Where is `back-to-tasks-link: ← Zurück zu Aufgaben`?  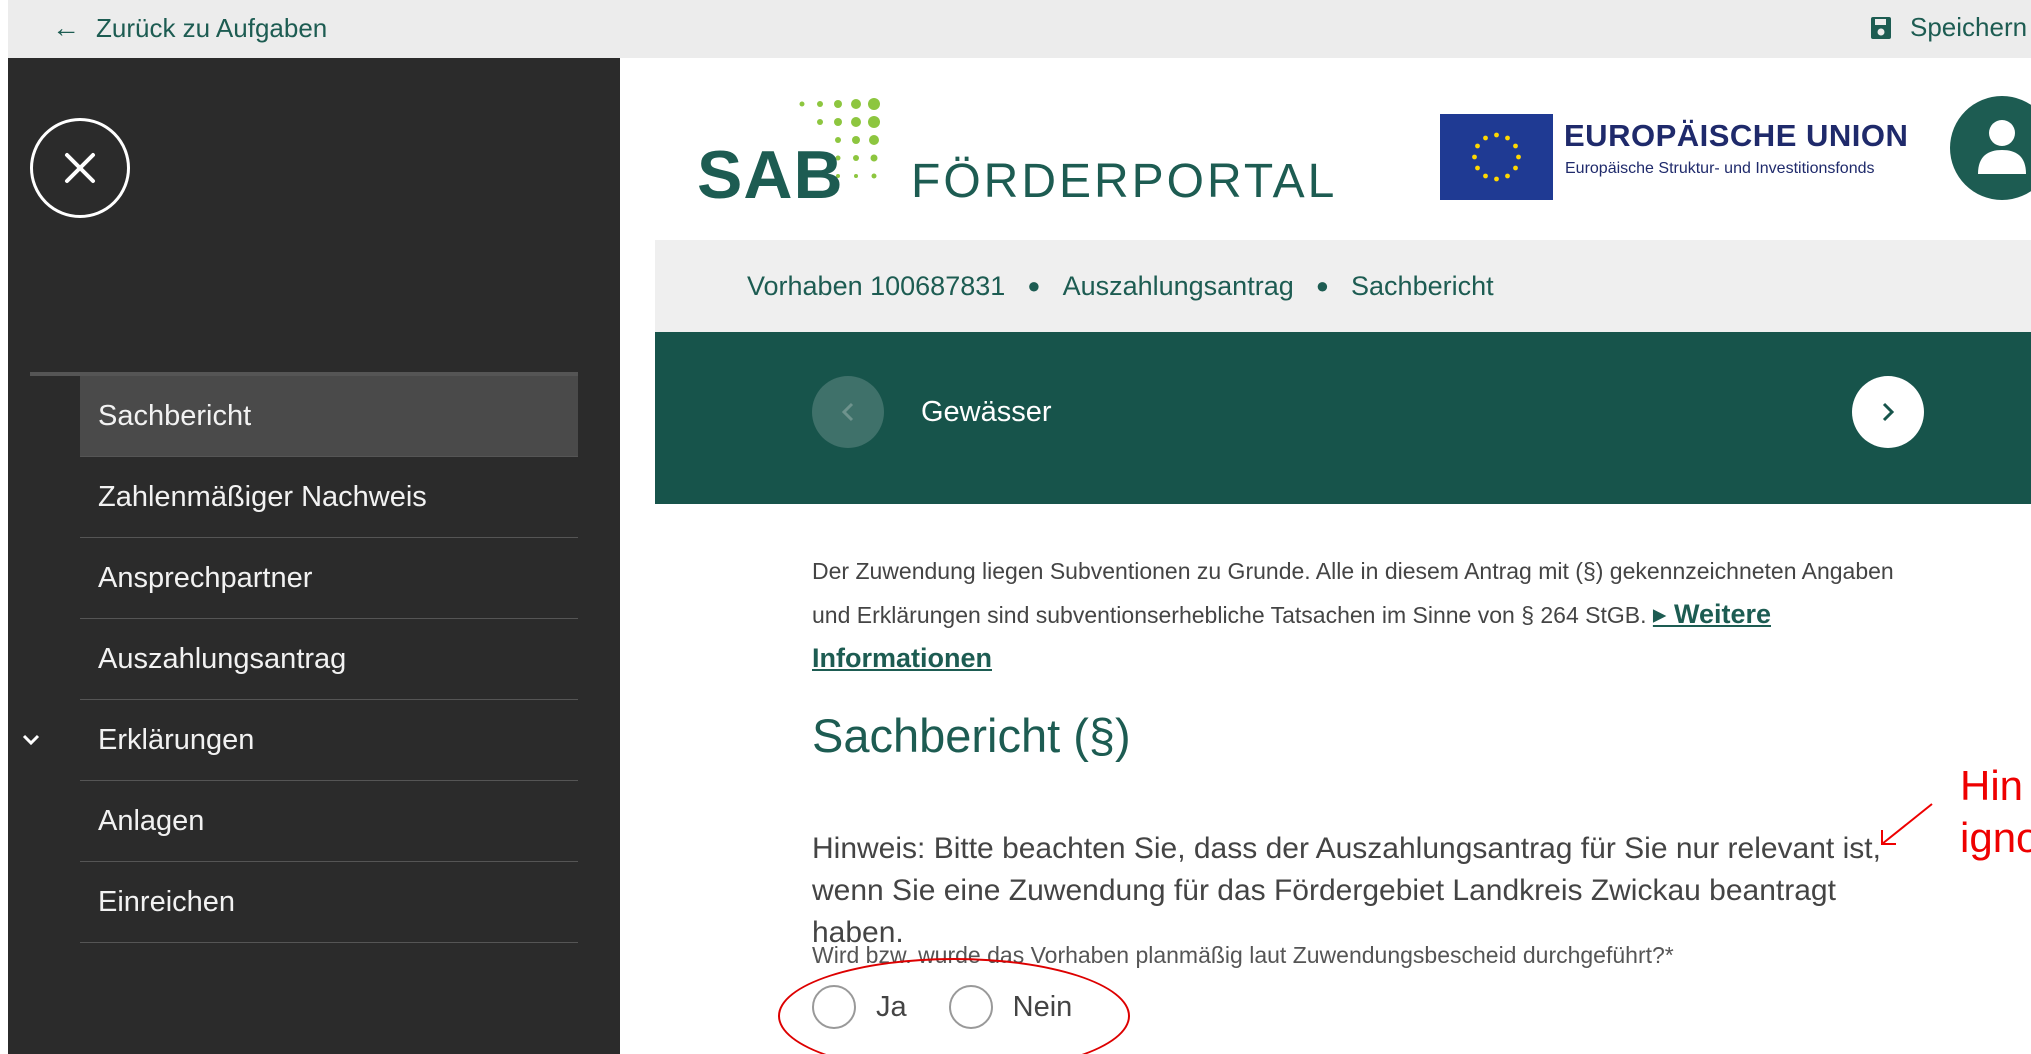 back-to-tasks-link: ← Zurück zu Aufgaben is located at coordinates (189, 28).